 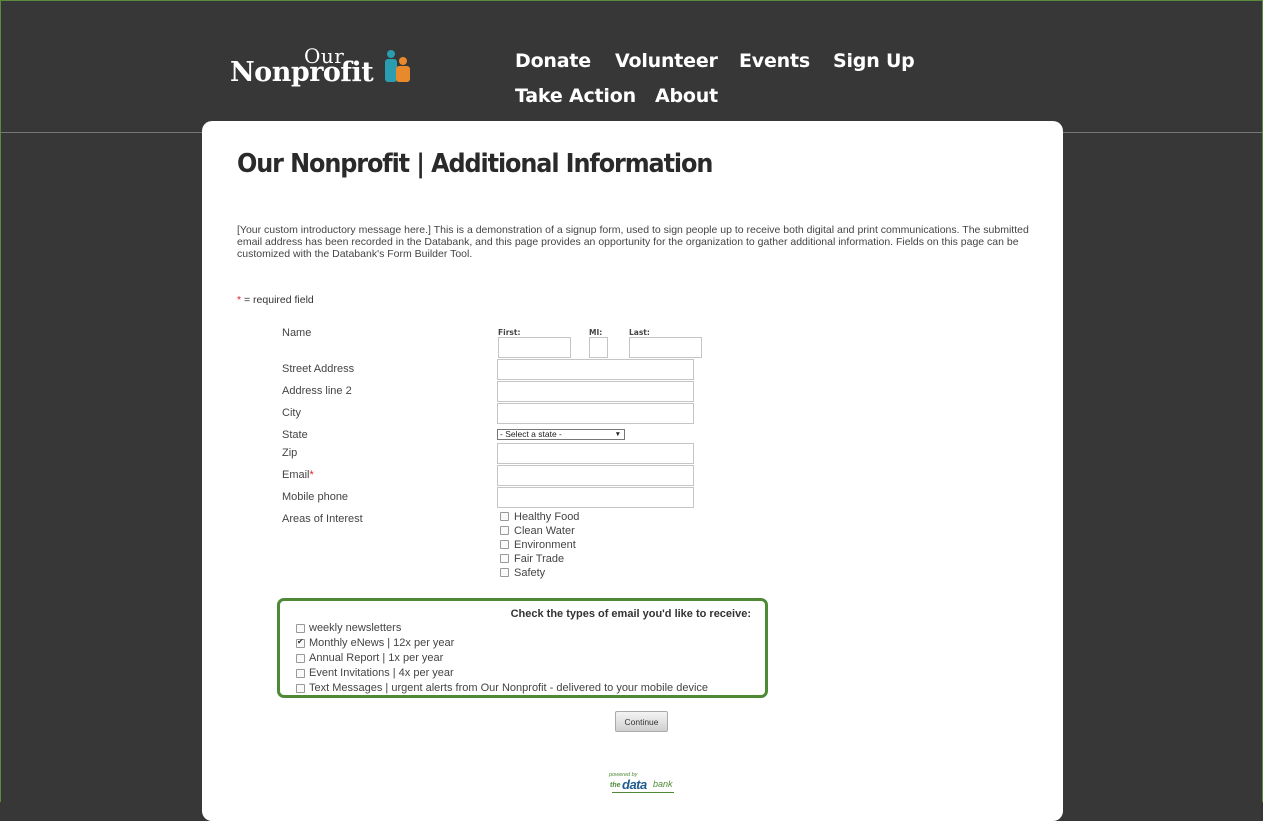 What do you see at coordinates (376, 658) in the screenshot?
I see `email-pref-label-annual-report: Annual Report | 1x per year` at bounding box center [376, 658].